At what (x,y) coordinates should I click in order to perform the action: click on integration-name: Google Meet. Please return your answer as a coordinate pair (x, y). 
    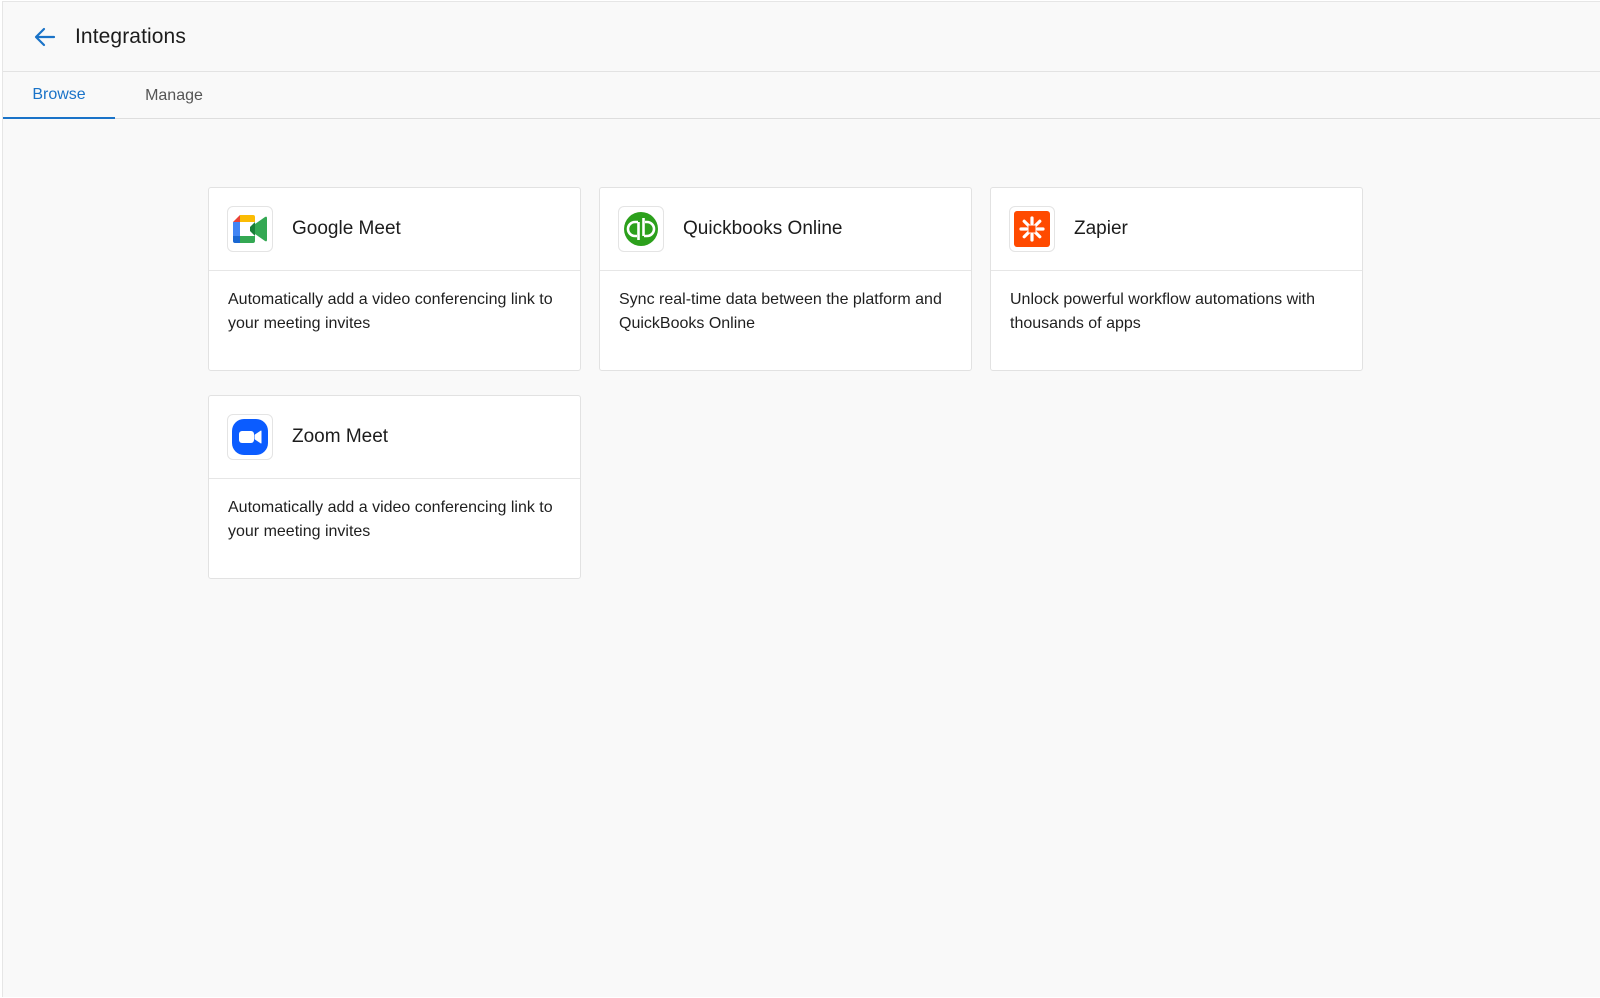
    Looking at the image, I should click on (346, 228).